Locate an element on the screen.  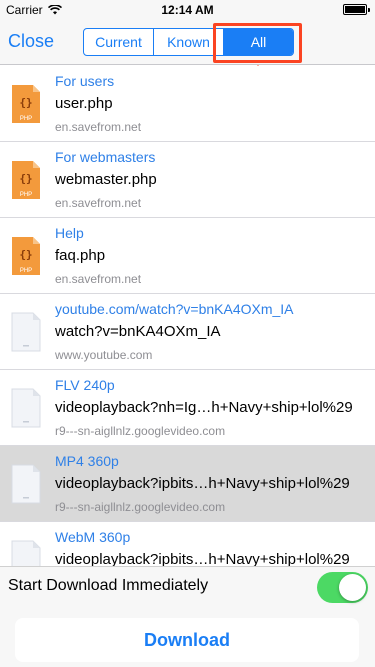
item-title: youtube.com/watch?v=bnKA4OXm_IA is located at coordinates (174, 309).